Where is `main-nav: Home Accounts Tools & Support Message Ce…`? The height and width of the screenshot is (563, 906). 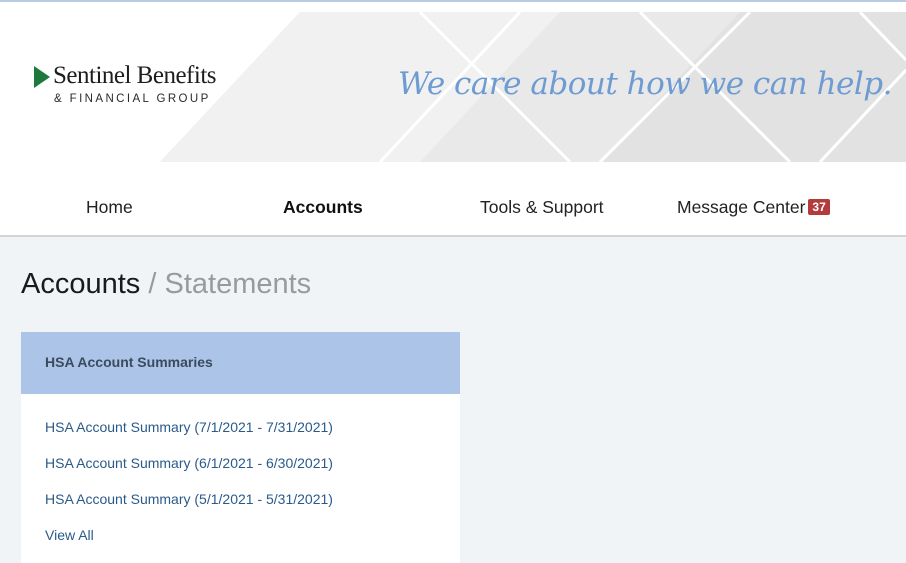 main-nav: Home Accounts Tools & Support Message Ce… is located at coordinates (453, 199).